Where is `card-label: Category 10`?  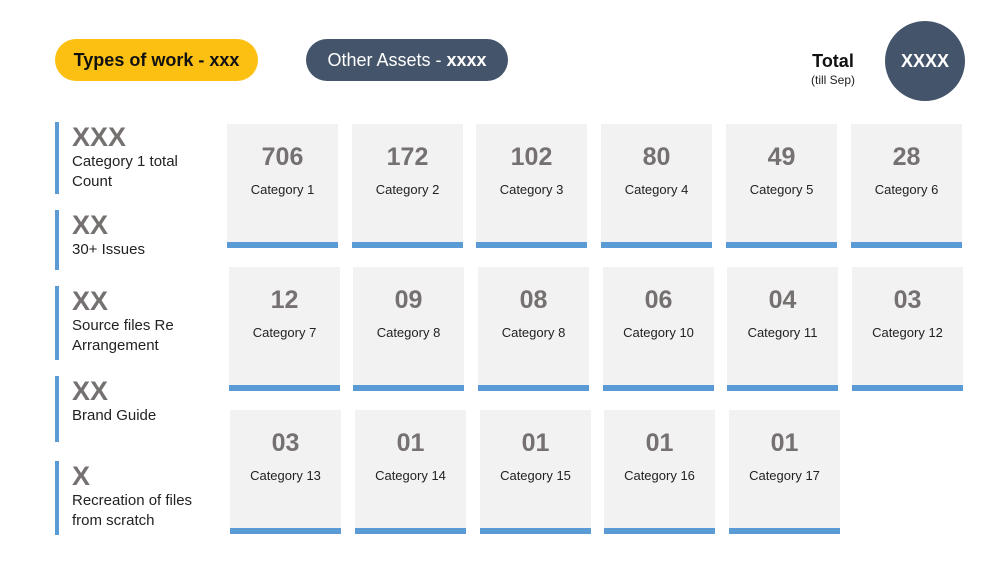
card-label: Category 10 is located at coordinates (658, 332).